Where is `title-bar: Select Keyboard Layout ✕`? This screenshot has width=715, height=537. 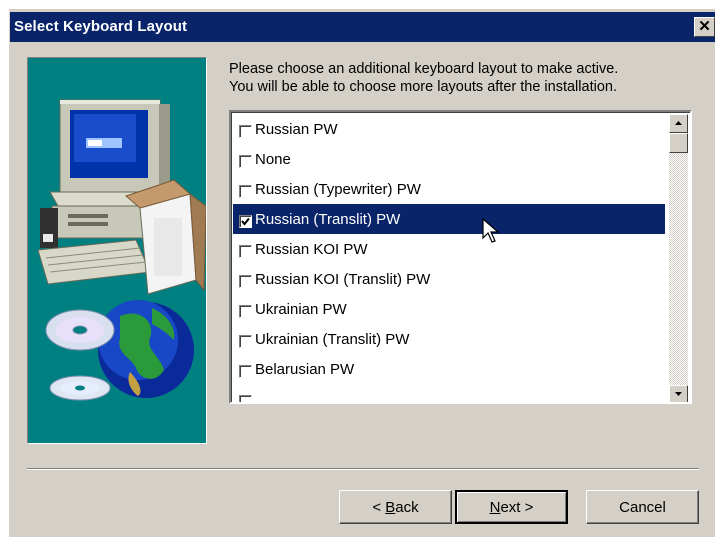
title-bar: Select Keyboard Layout ✕ is located at coordinates (362, 27).